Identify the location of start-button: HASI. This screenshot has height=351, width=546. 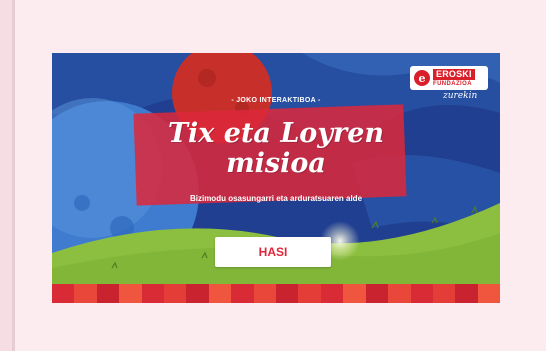
(273, 252).